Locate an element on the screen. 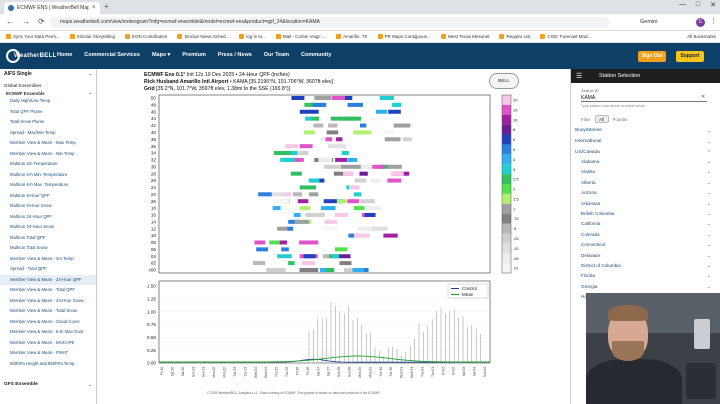 The height and width of the screenshot is (404, 720). browser-menu-icon: ⋮ is located at coordinates (713, 21).